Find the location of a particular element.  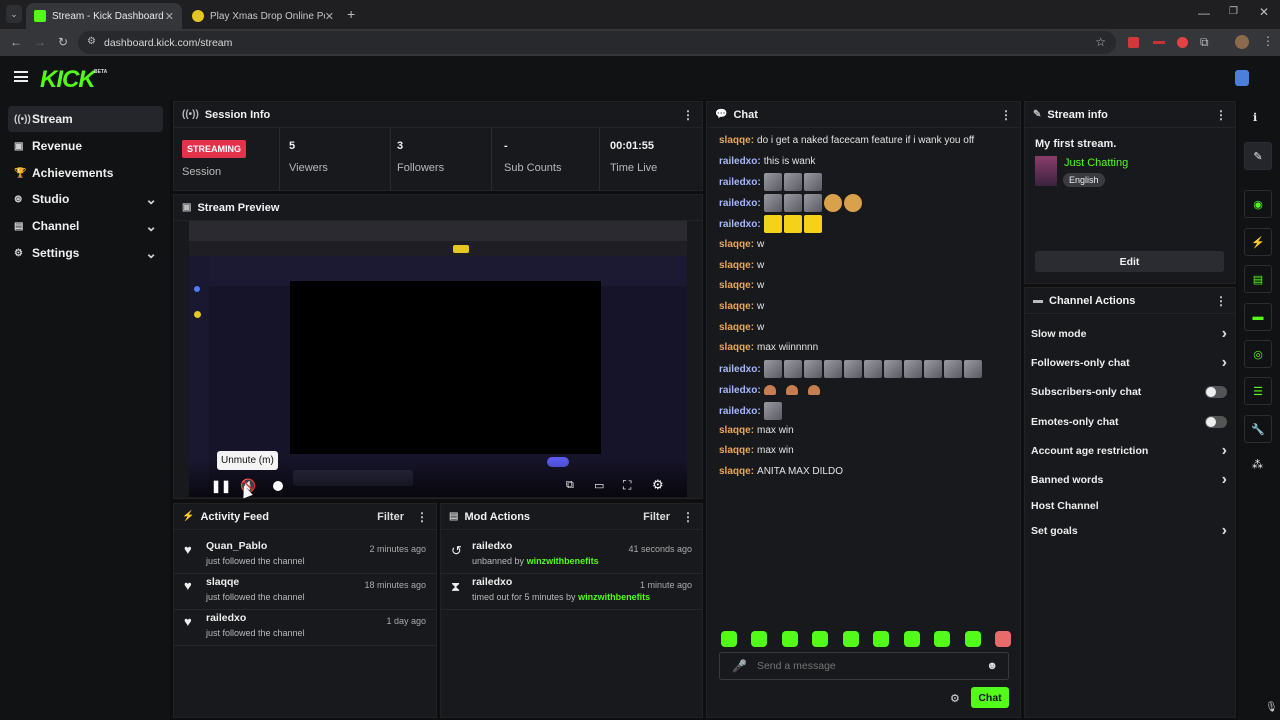

new-tab-icon: + is located at coordinates (351, 14).